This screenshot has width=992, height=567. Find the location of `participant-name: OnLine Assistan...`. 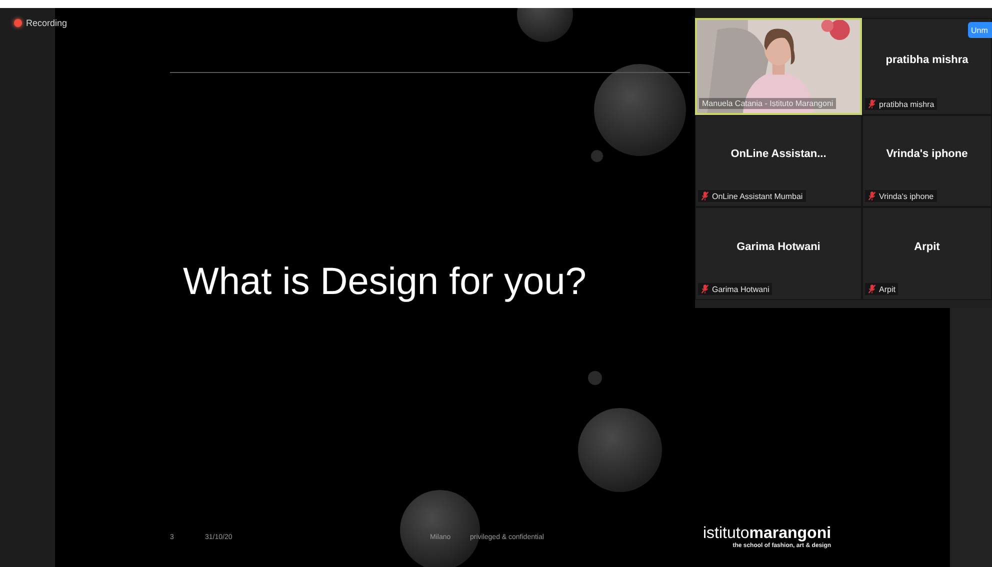

participant-name: OnLine Assistan... is located at coordinates (778, 154).